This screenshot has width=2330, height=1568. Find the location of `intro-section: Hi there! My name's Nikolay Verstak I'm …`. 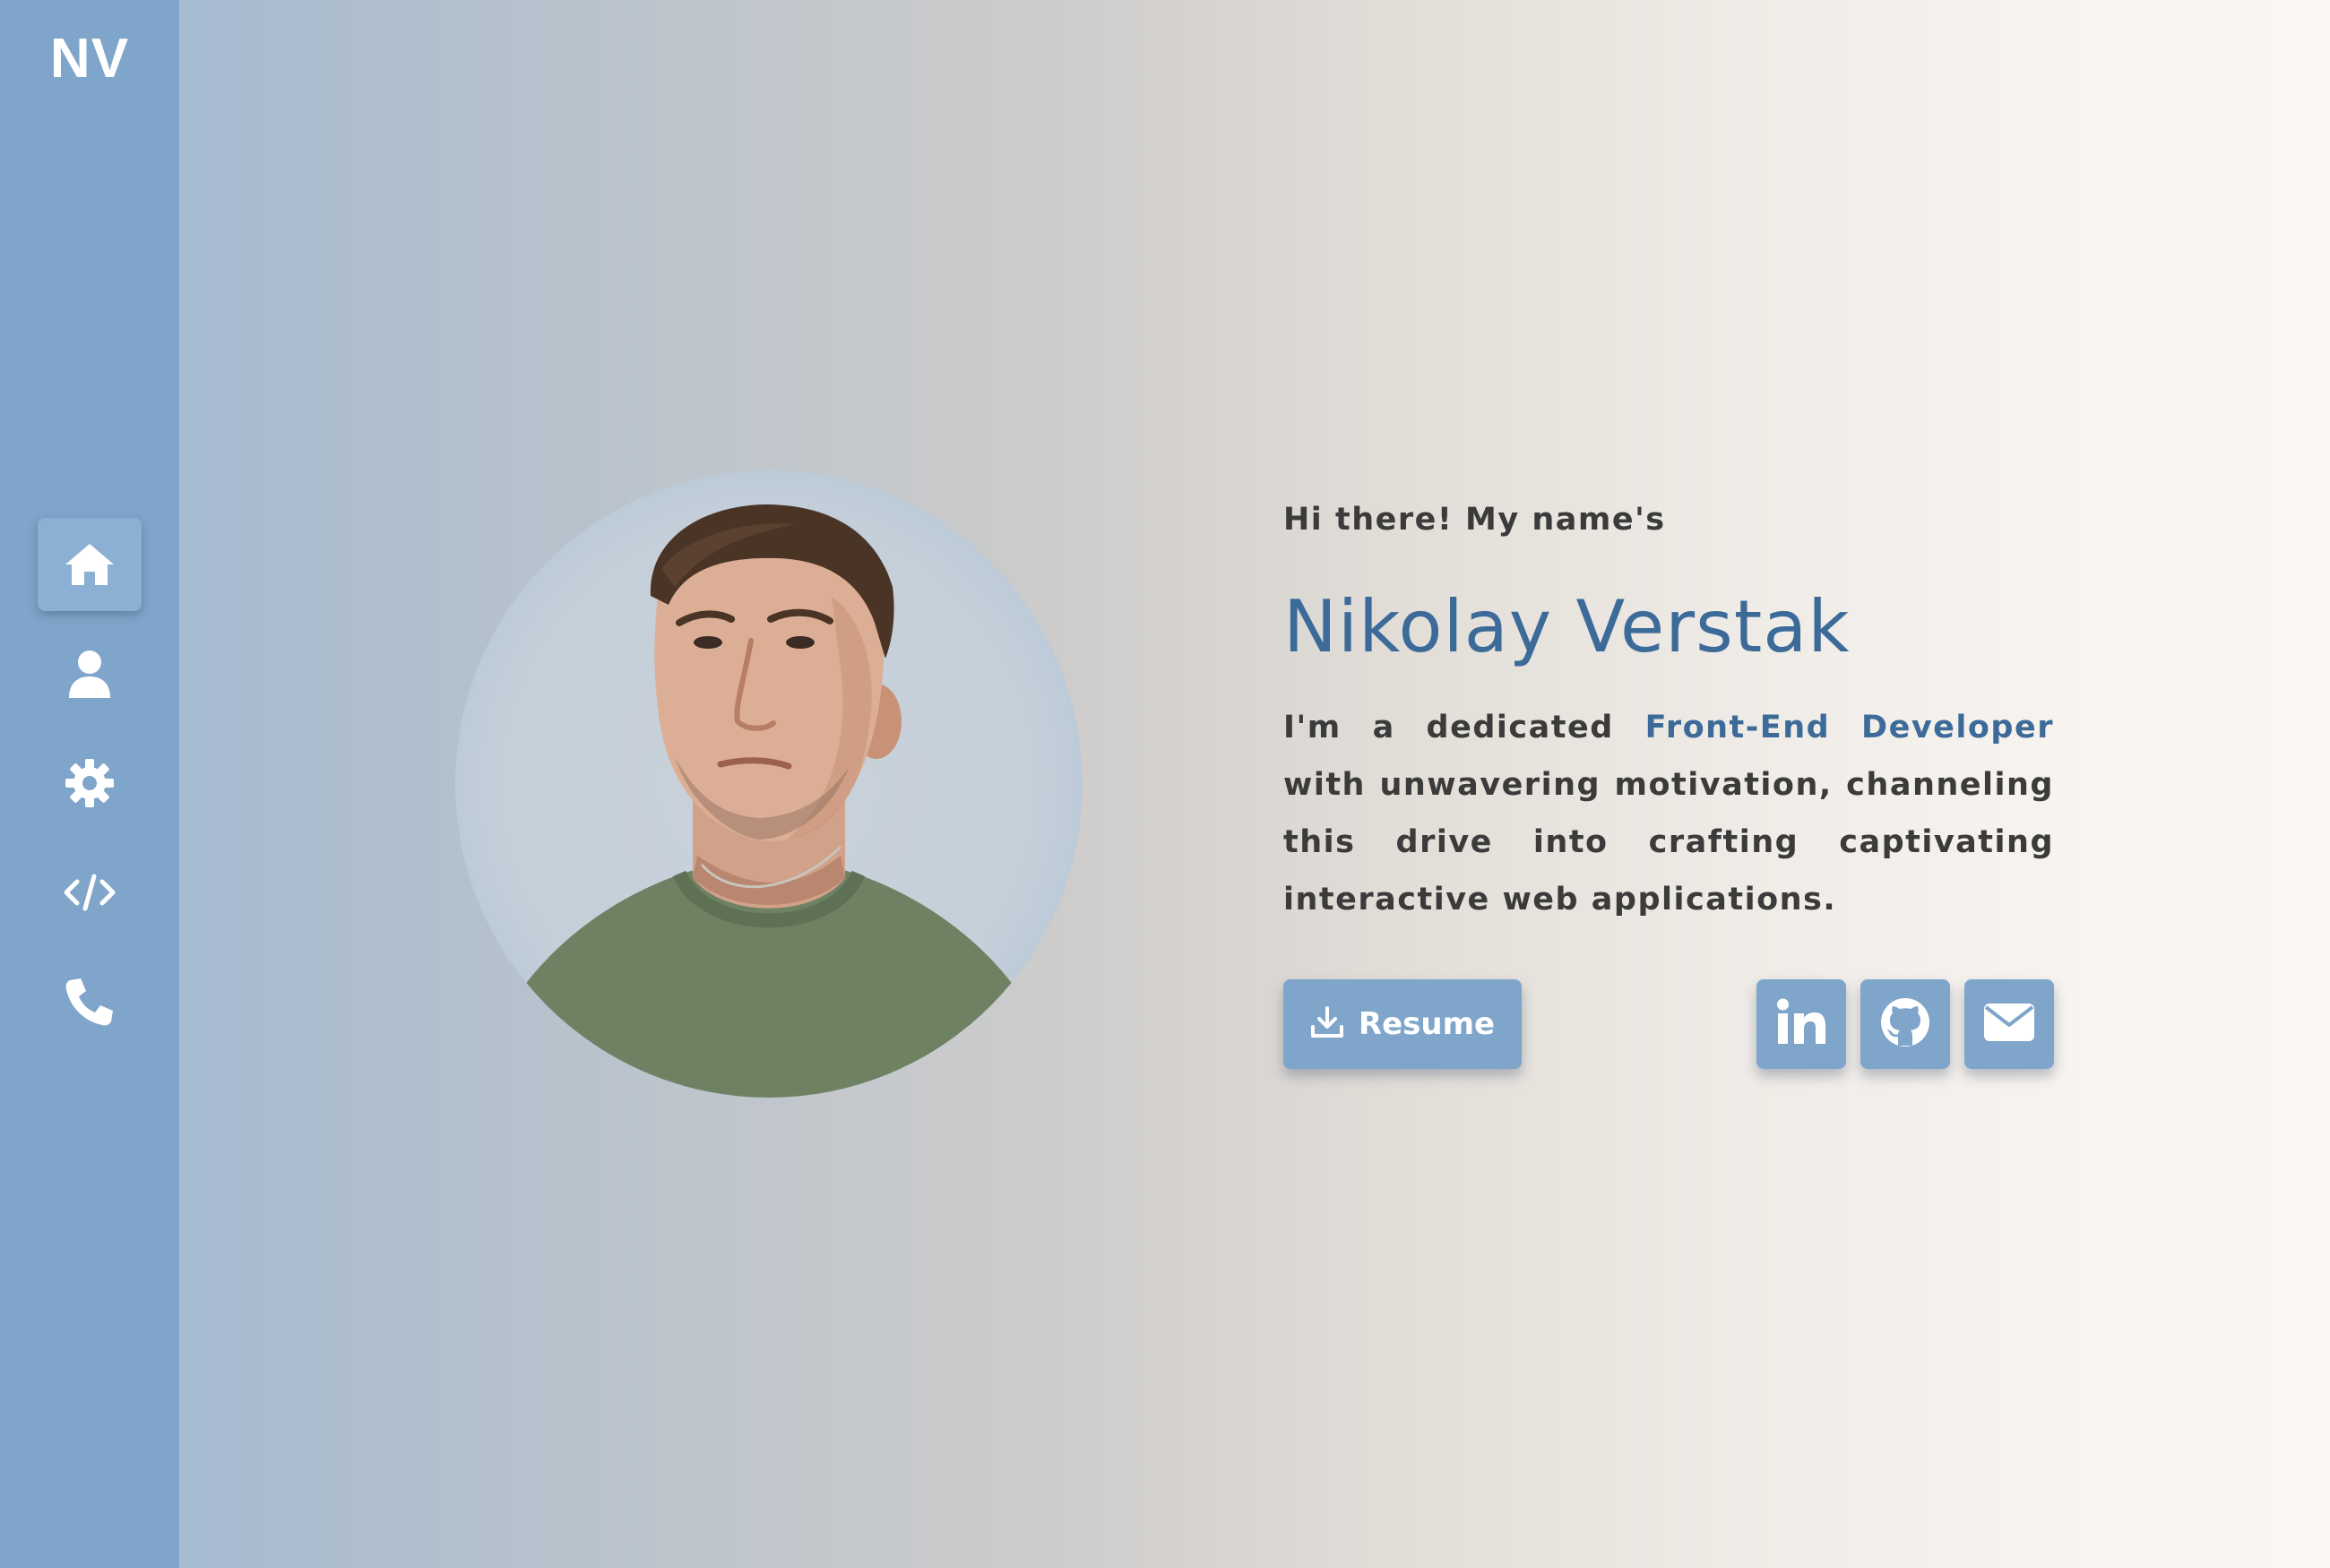

intro-section: Hi there! My name's Nikolay Verstak I'm … is located at coordinates (1668, 715).